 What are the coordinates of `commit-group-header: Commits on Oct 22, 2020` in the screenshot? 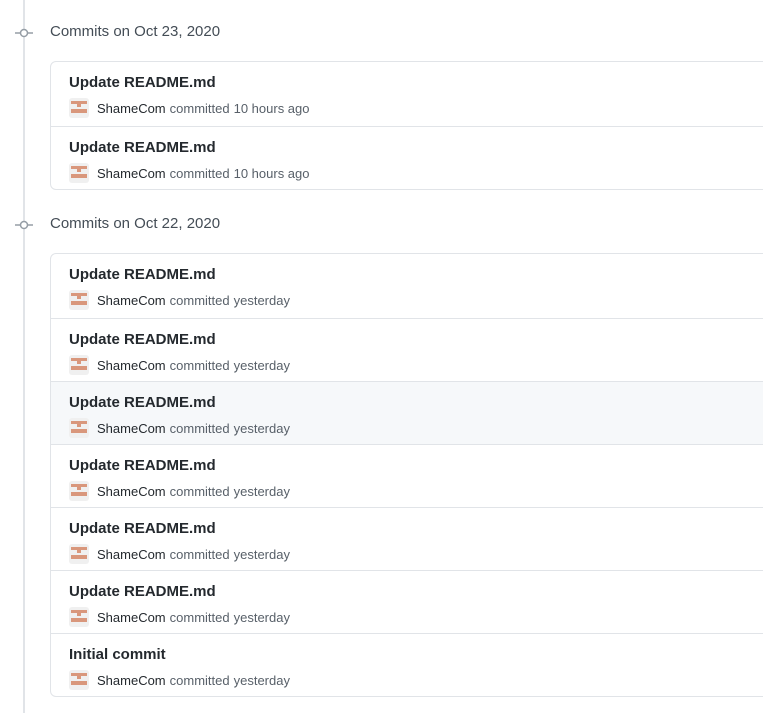 It's located at (150, 225).